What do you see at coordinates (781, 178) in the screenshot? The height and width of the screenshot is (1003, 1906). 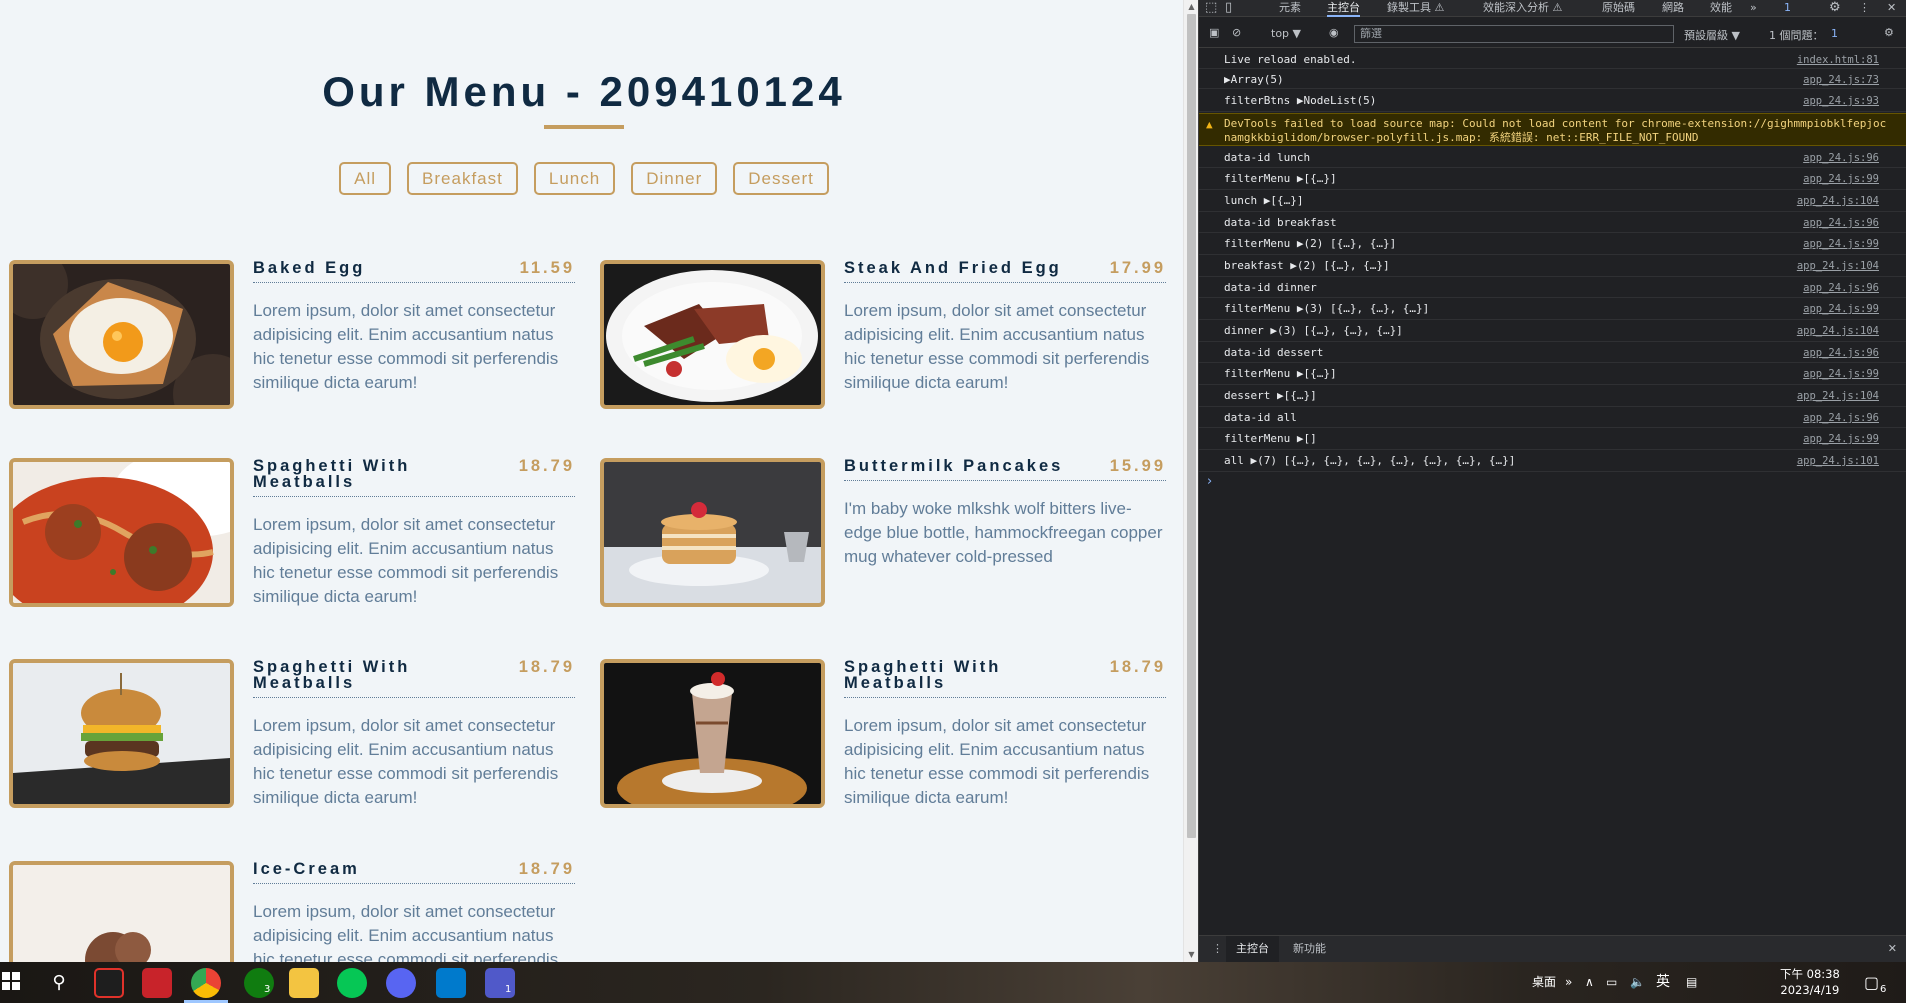 I see `filter-dessert-button: Dessert` at bounding box center [781, 178].